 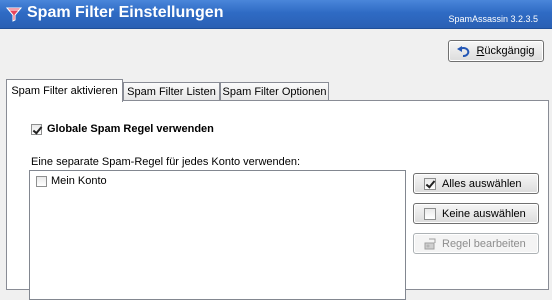 What do you see at coordinates (14, 14) in the screenshot?
I see `spam-filter-icon` at bounding box center [14, 14].